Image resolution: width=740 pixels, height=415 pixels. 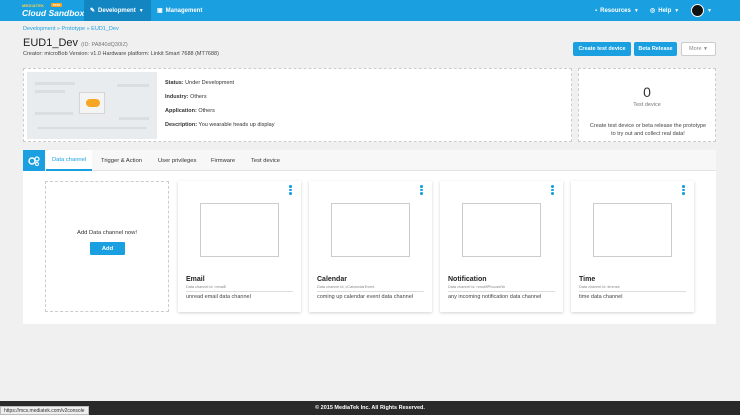 What do you see at coordinates (104, 45) in the screenshot?
I see `prototype-id: (ID: PA840dQ30IZ)` at bounding box center [104, 45].